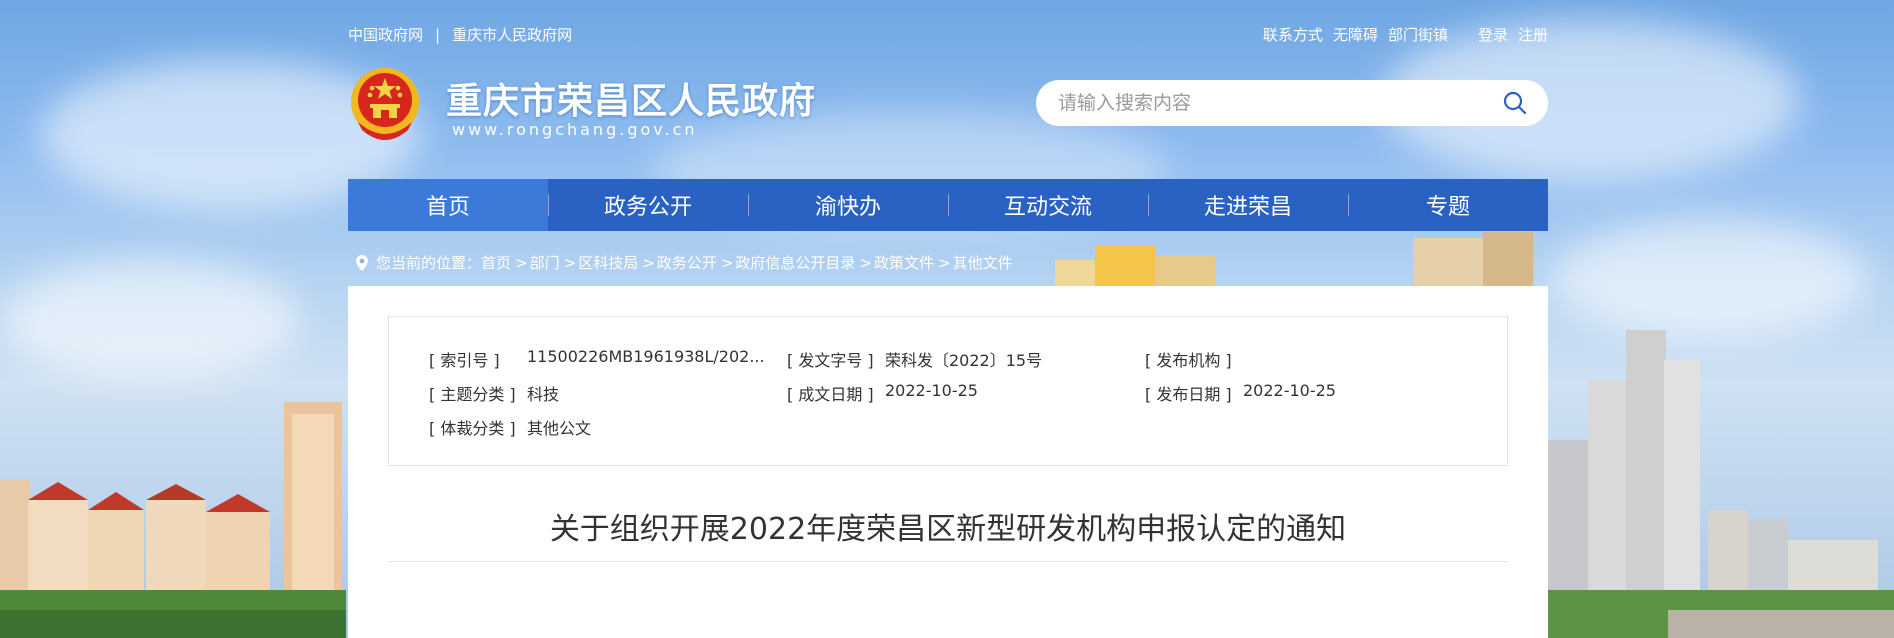 This screenshot has height=638, width=1894. What do you see at coordinates (559, 428) in the screenshot?
I see `meta-value-genre: 其他公文` at bounding box center [559, 428].